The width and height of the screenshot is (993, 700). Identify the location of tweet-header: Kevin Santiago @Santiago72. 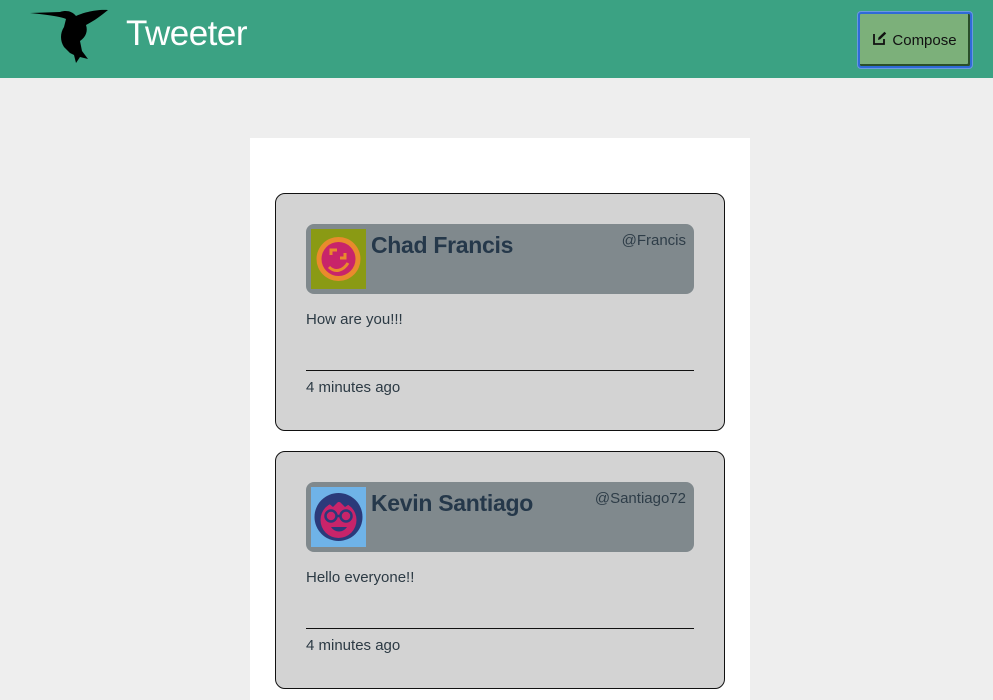
(500, 517).